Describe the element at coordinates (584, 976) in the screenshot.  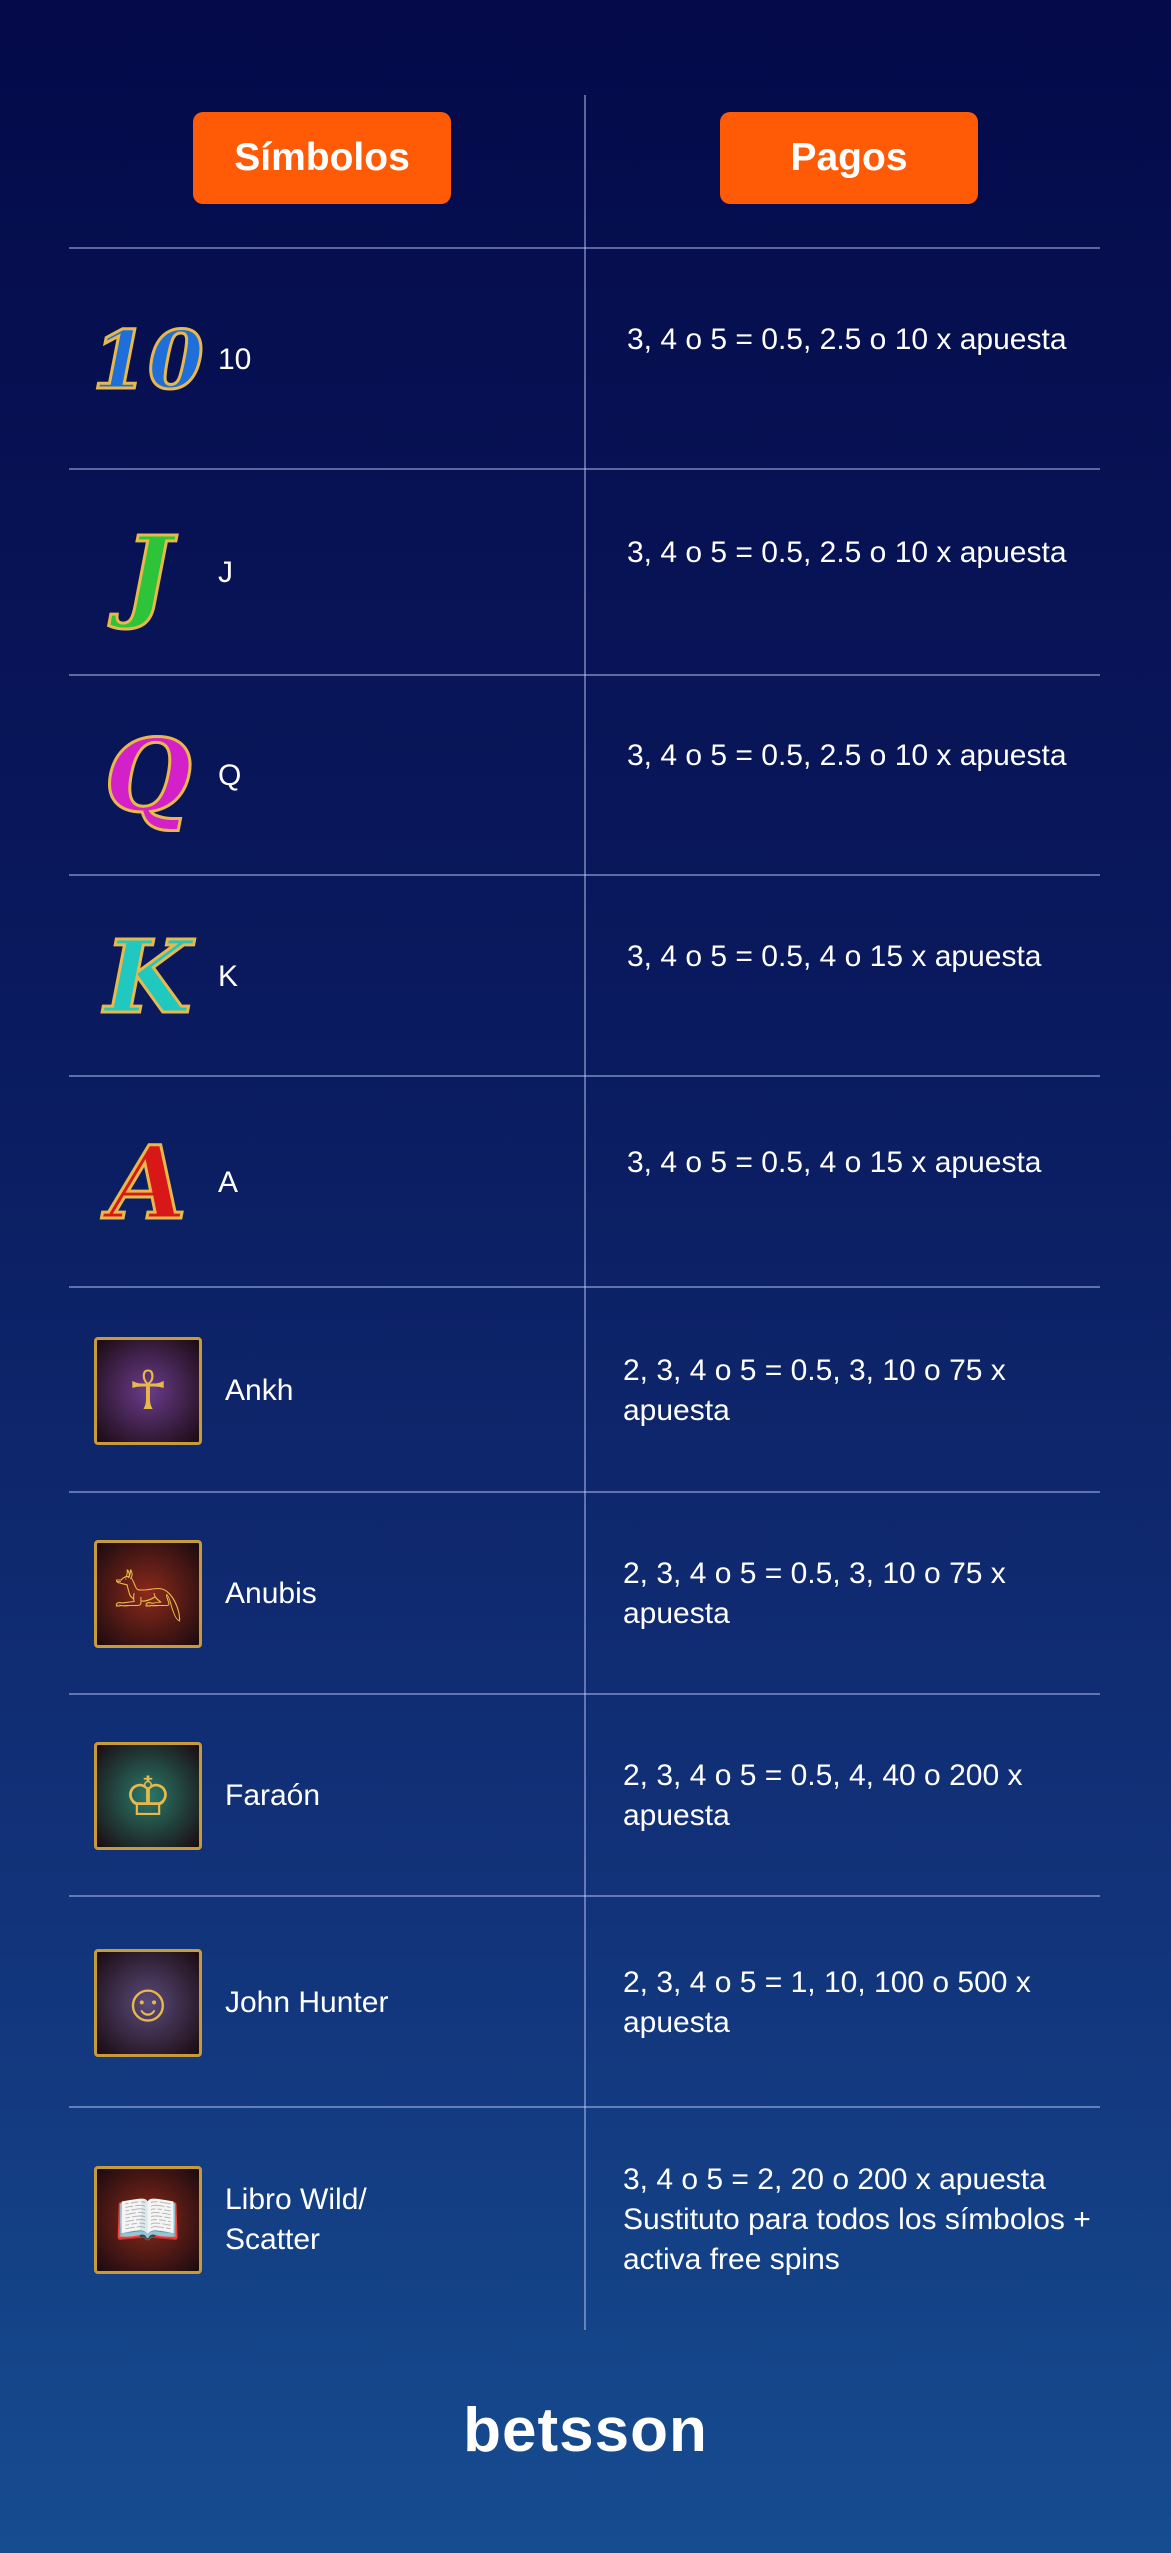
I see `table-row: K K 3, 4 o 5 = 0.5, 4 o 15 x apuesta` at that location.